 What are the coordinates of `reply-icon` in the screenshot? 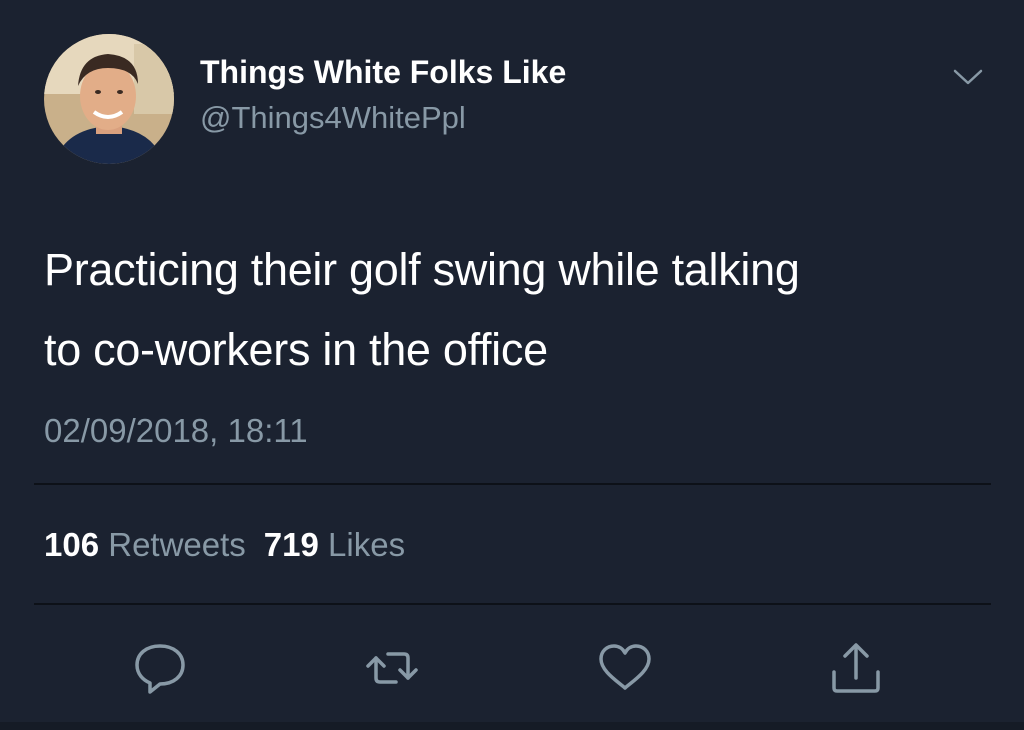 It's located at (160, 668).